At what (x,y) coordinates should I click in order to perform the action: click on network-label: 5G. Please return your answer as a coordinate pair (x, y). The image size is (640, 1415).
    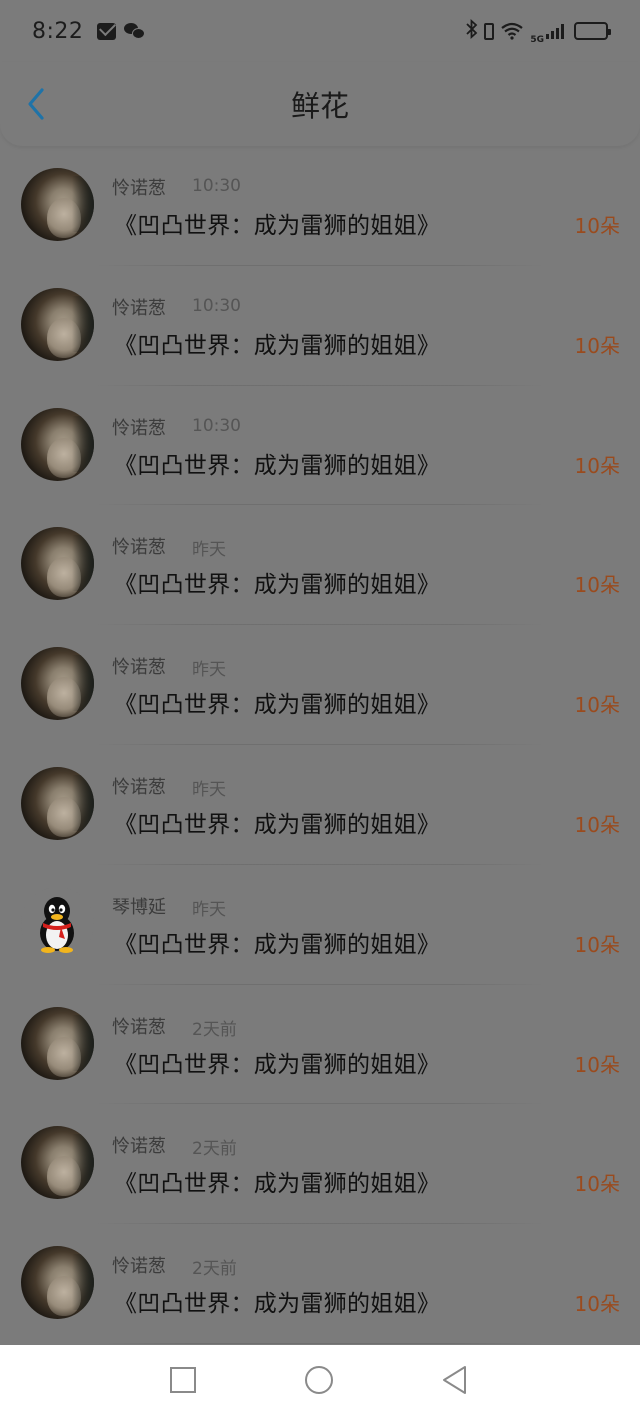
    Looking at the image, I should click on (537, 40).